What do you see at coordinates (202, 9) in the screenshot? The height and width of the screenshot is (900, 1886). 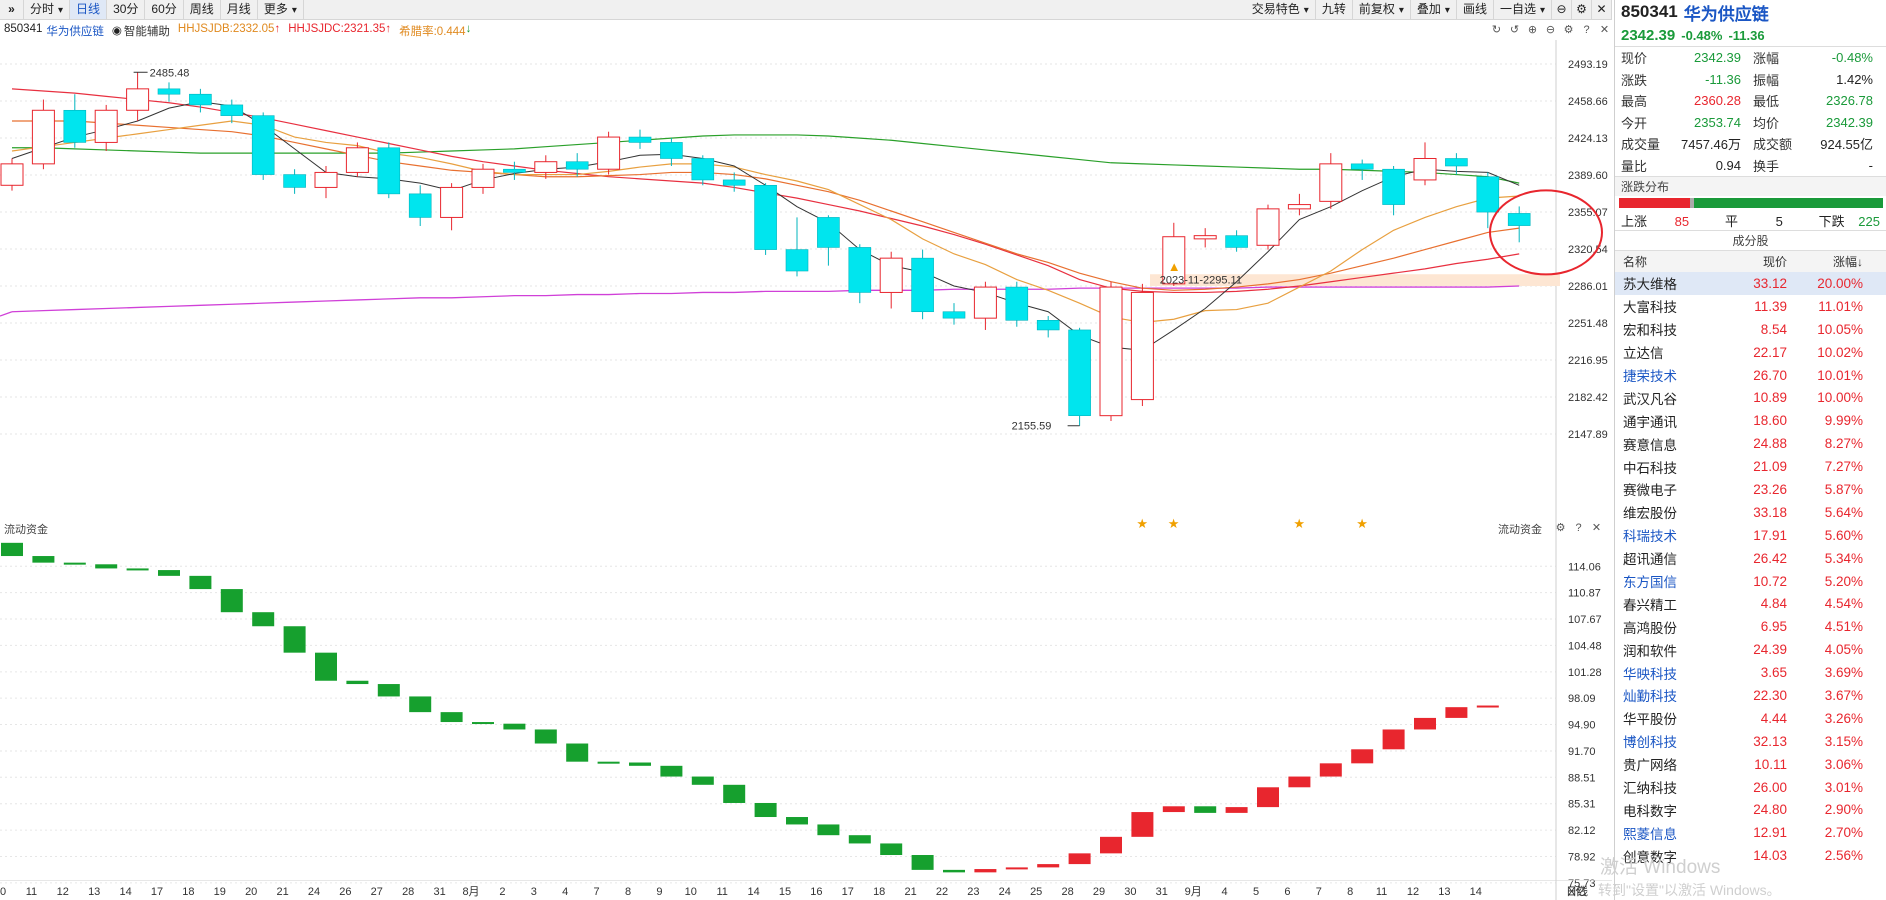 I see `tab-weekly: 周线` at bounding box center [202, 9].